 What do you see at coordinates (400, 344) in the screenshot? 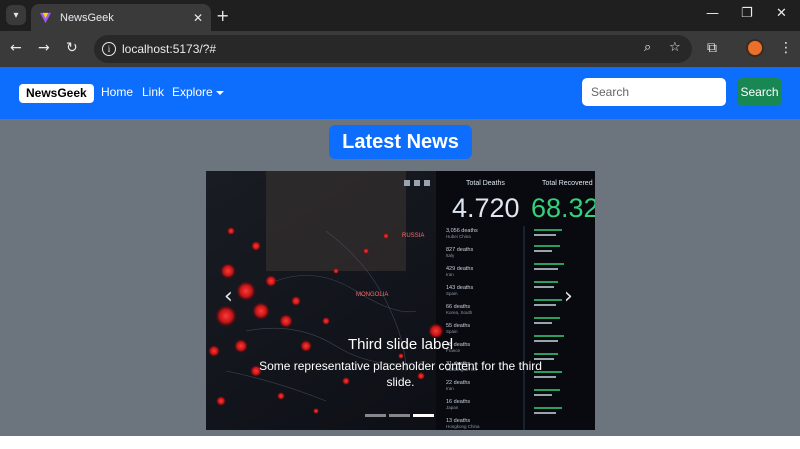
I see `slide-caption-title: Third slide label` at bounding box center [400, 344].